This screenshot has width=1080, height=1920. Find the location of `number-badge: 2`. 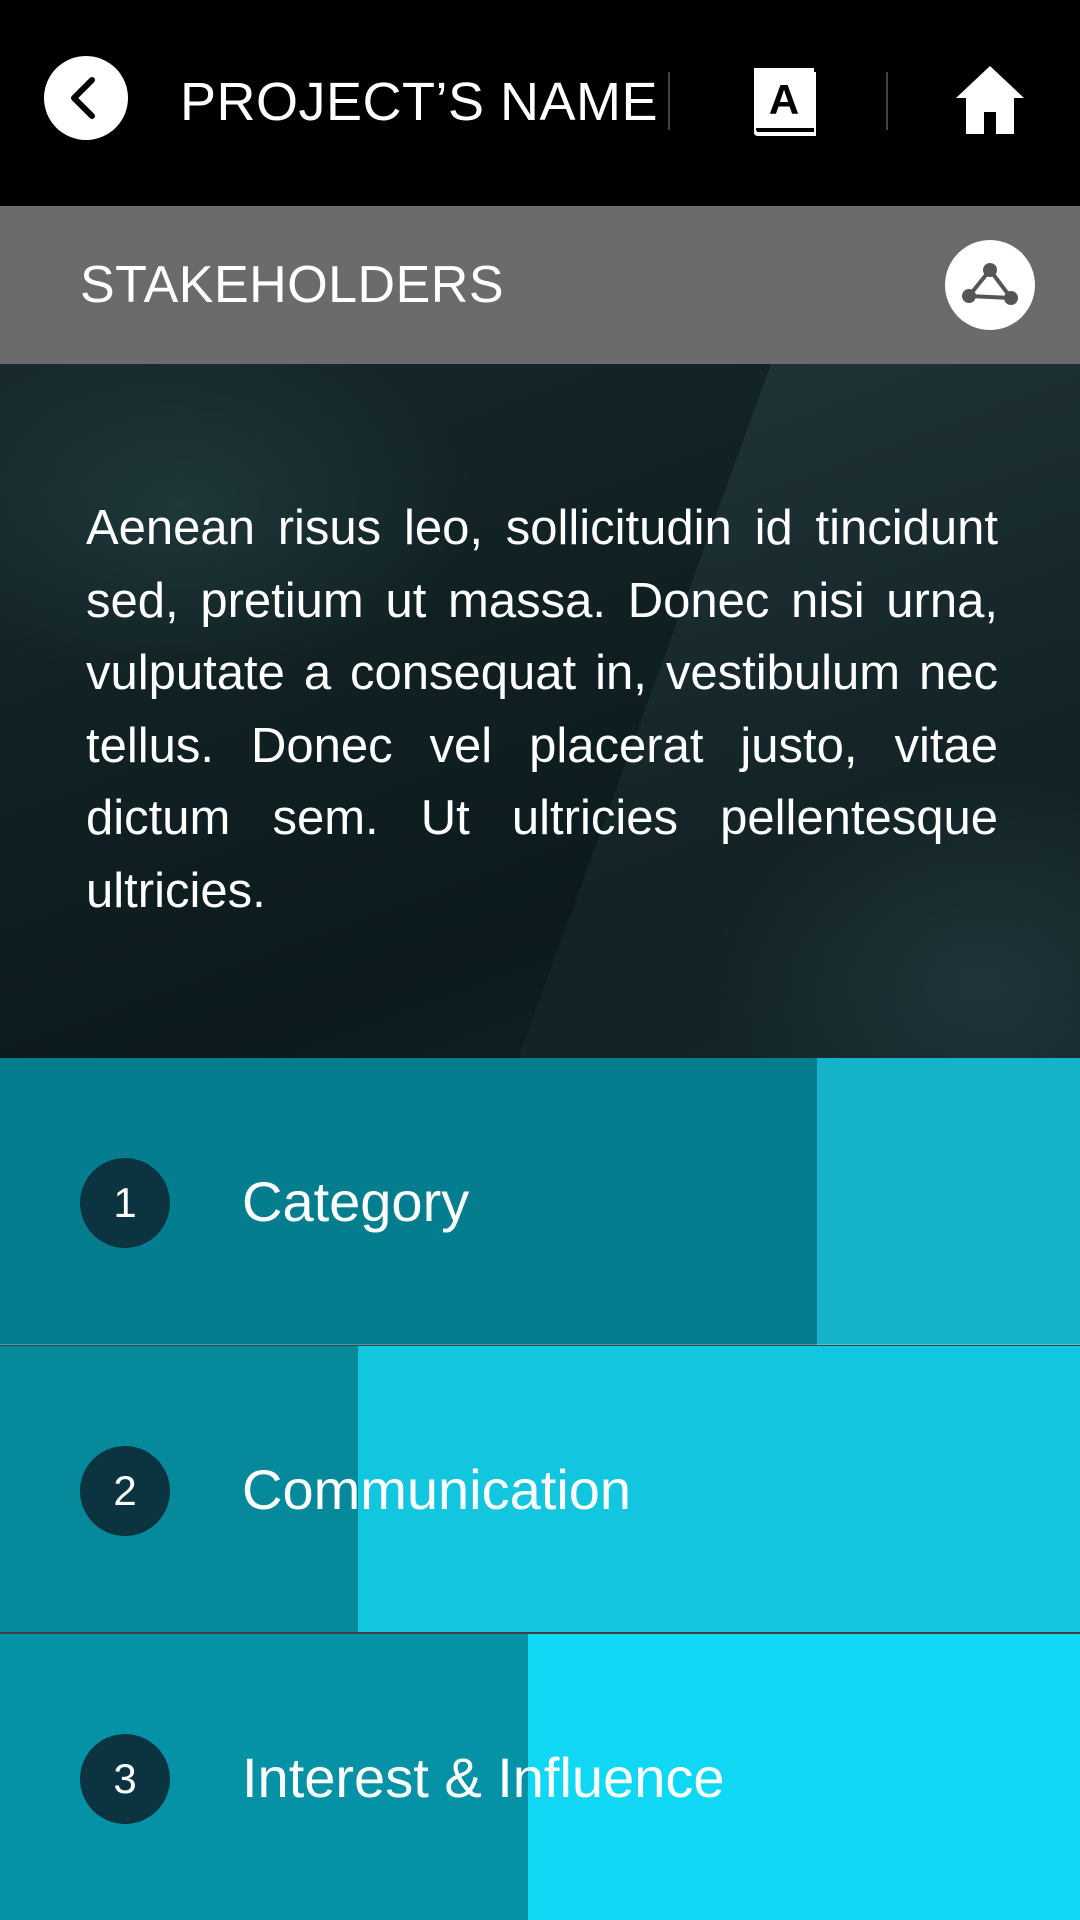

number-badge: 2 is located at coordinates (125, 1491).